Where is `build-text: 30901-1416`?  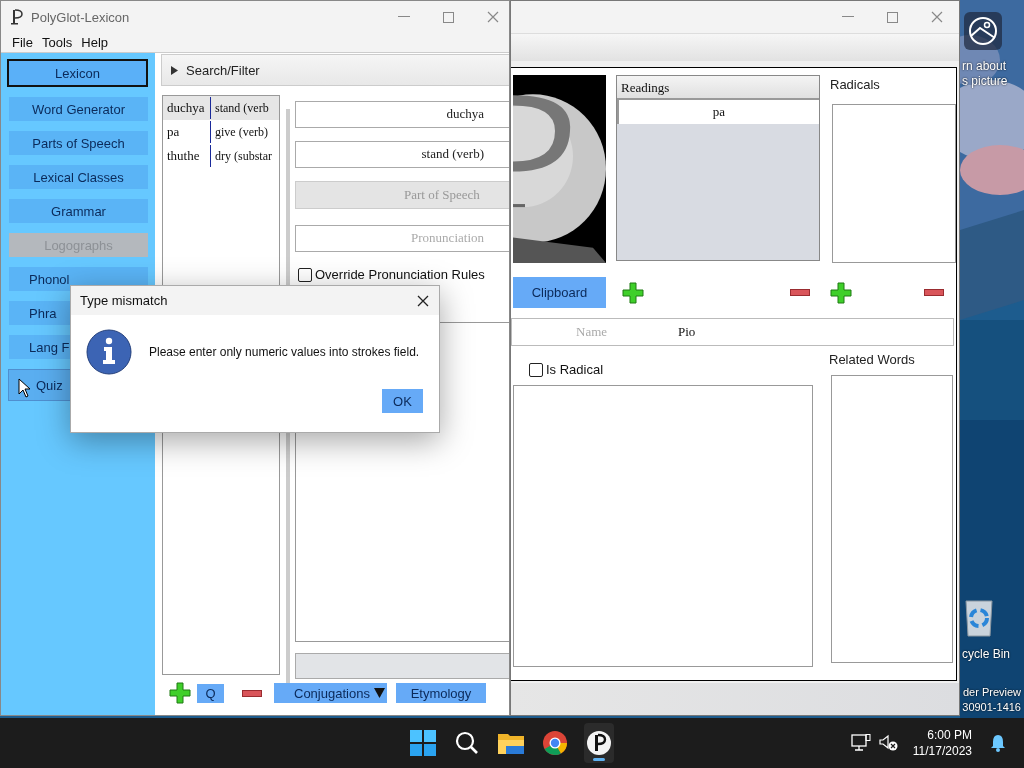 build-text: 30901-1416 is located at coordinates (991, 707).